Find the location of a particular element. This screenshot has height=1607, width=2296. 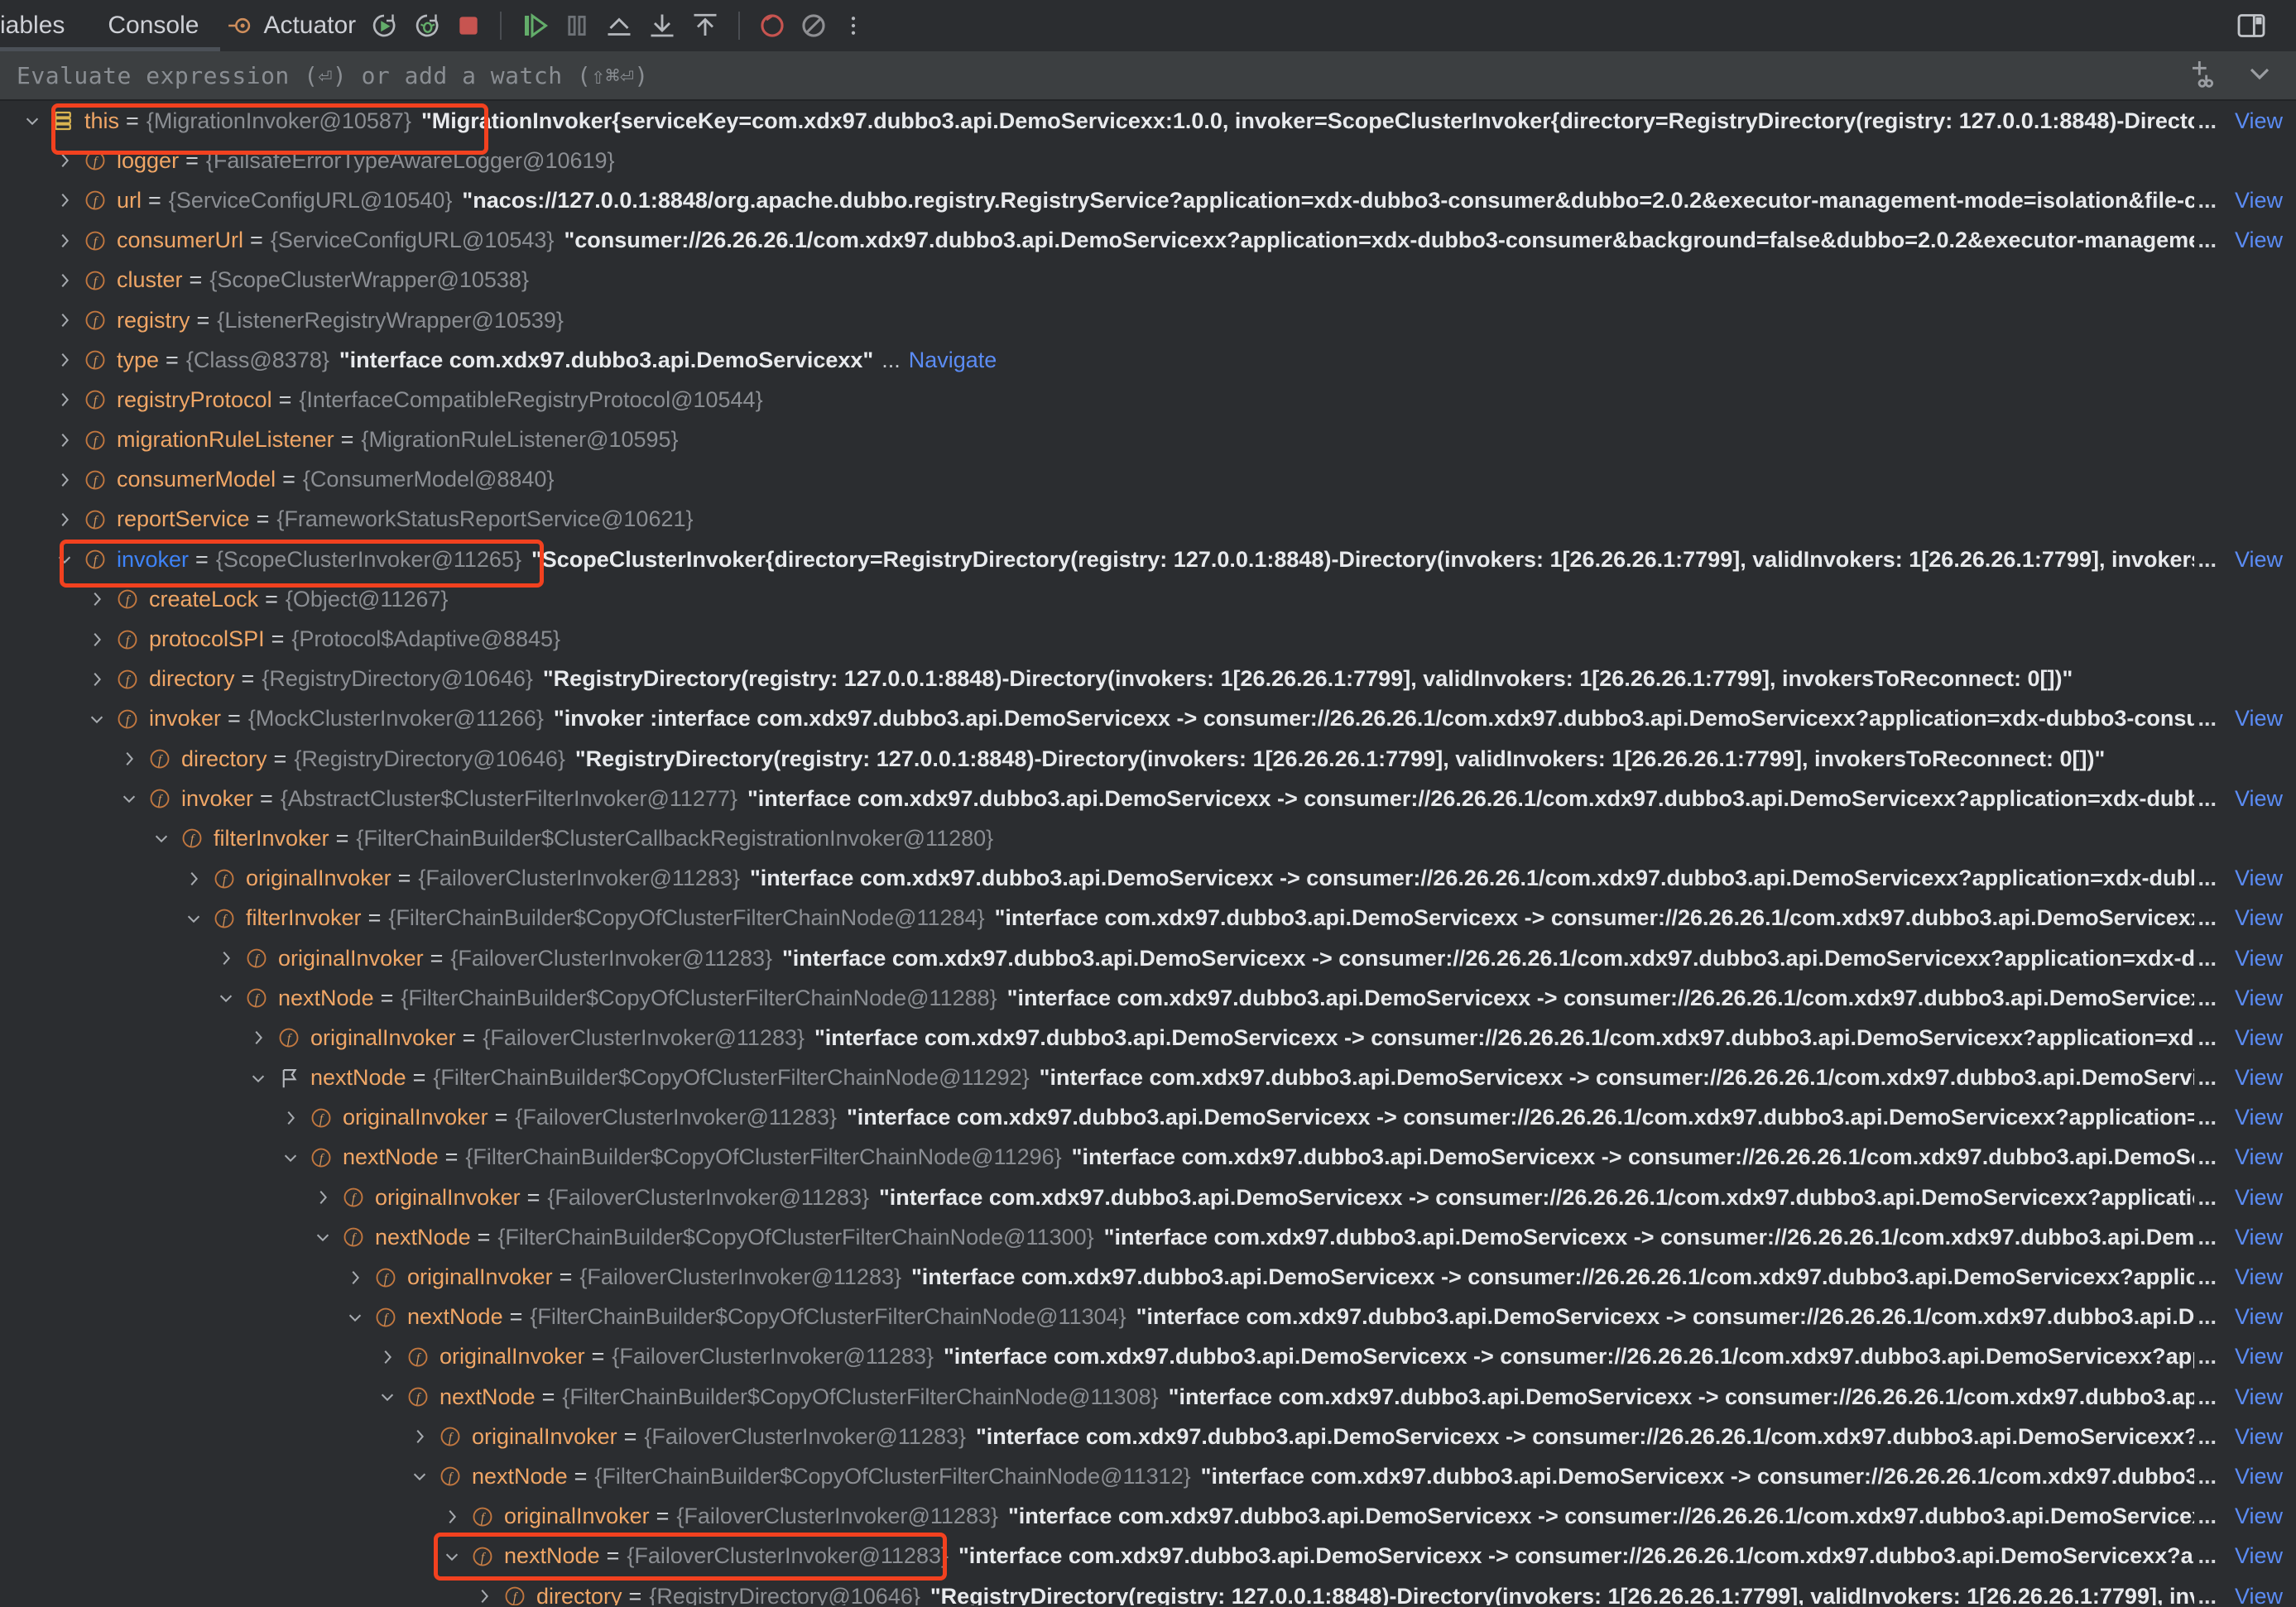

tree-row: f cluster = {ScopeClusterWrapper@10538} is located at coordinates (1148, 280).